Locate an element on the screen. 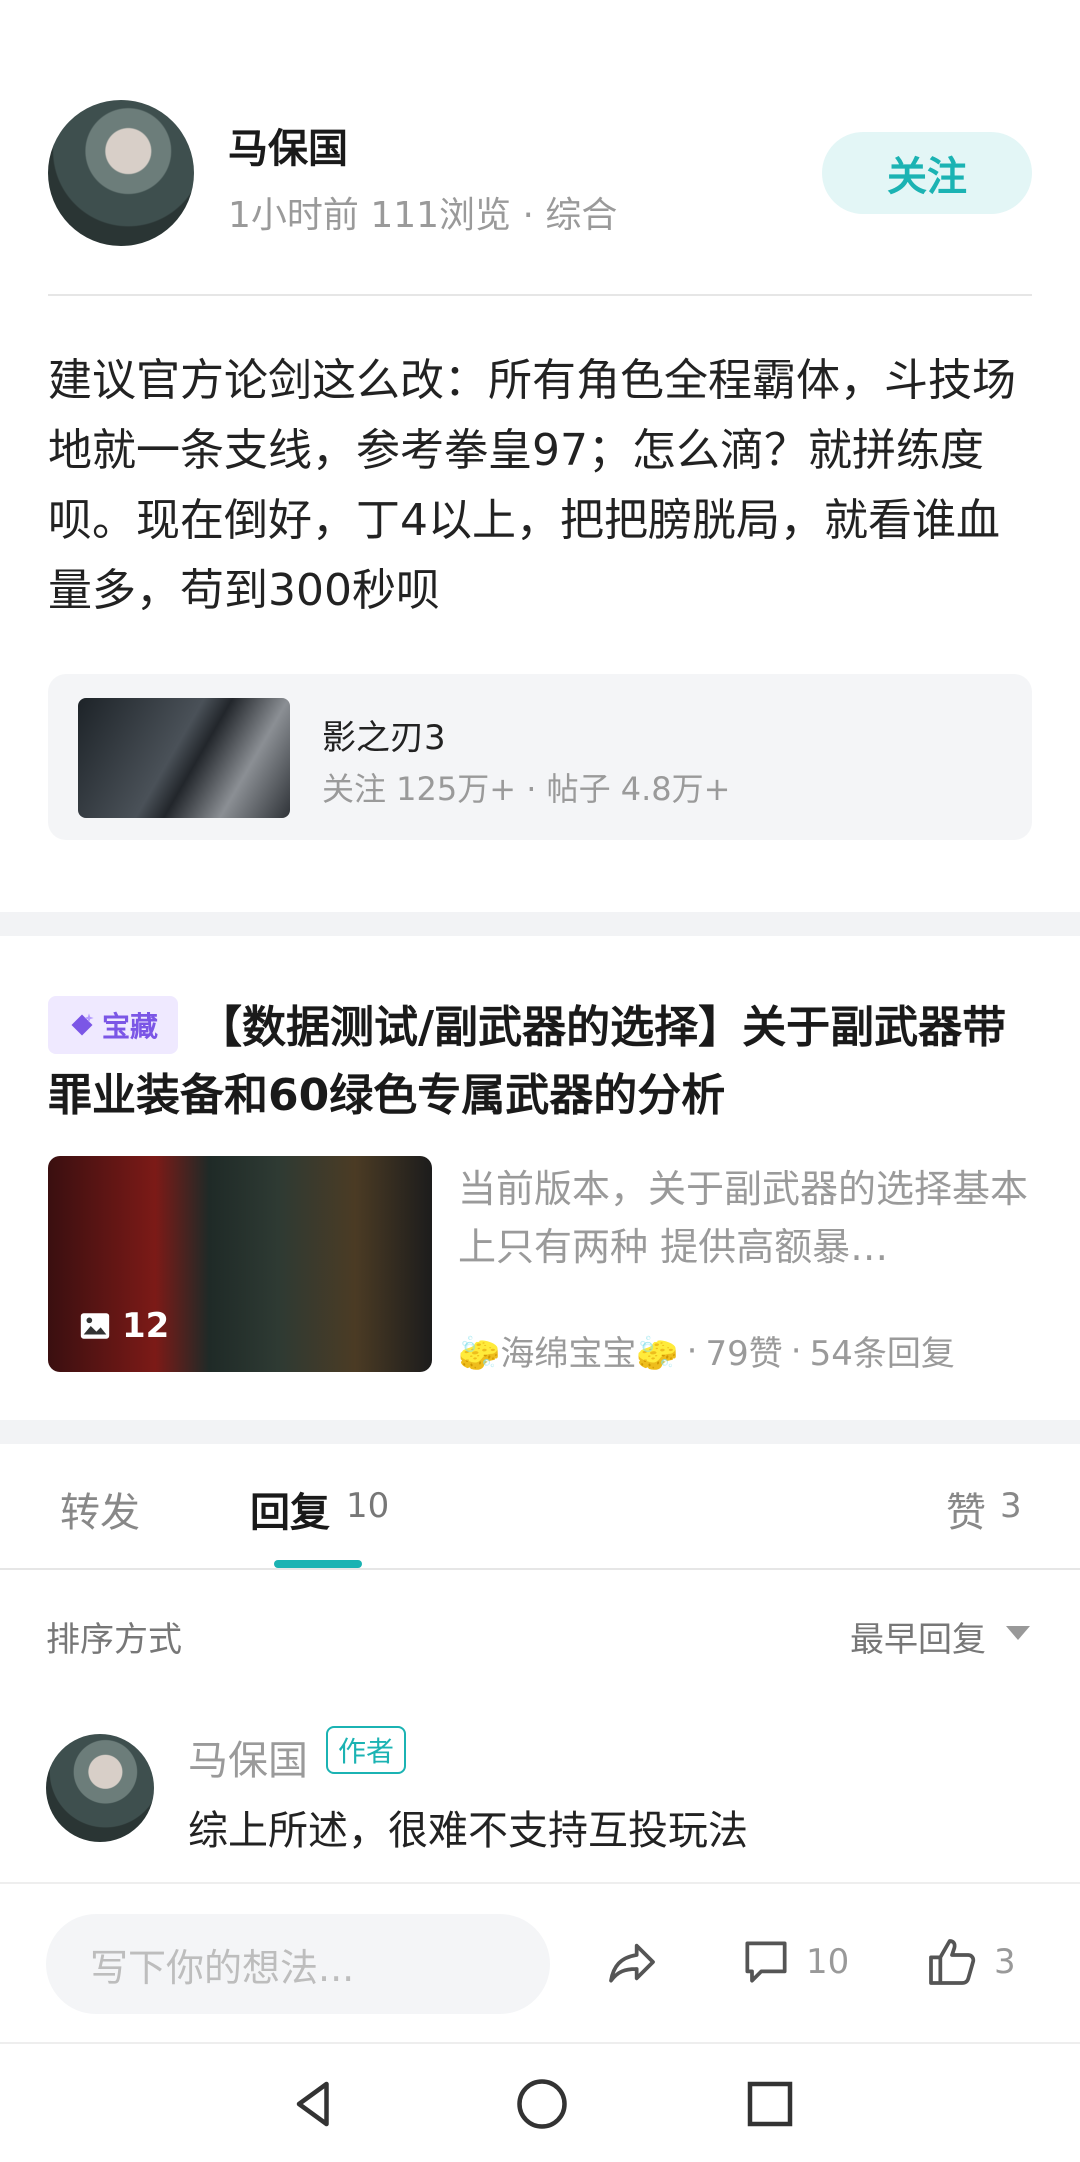 This screenshot has width=1080, height=2162. like-count: 3 is located at coordinates (1005, 1962).